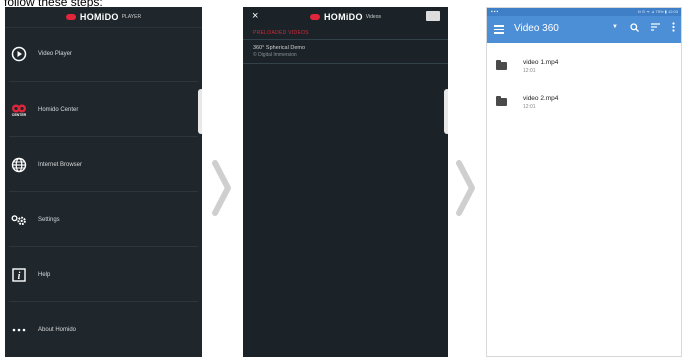 The image size is (684, 357). Describe the element at coordinates (44, 275) in the screenshot. I see `menu-label: Help` at that location.